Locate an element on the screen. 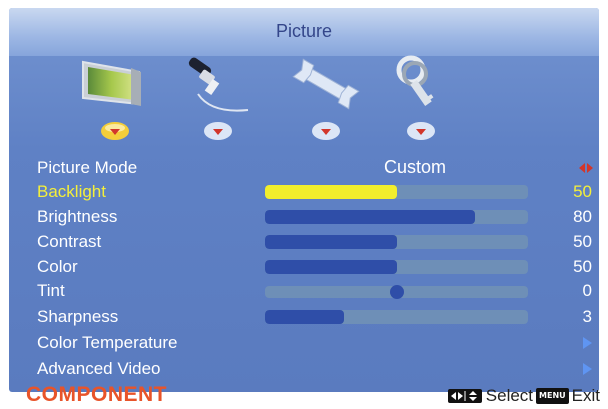  tint-slider-knob is located at coordinates (396, 292).